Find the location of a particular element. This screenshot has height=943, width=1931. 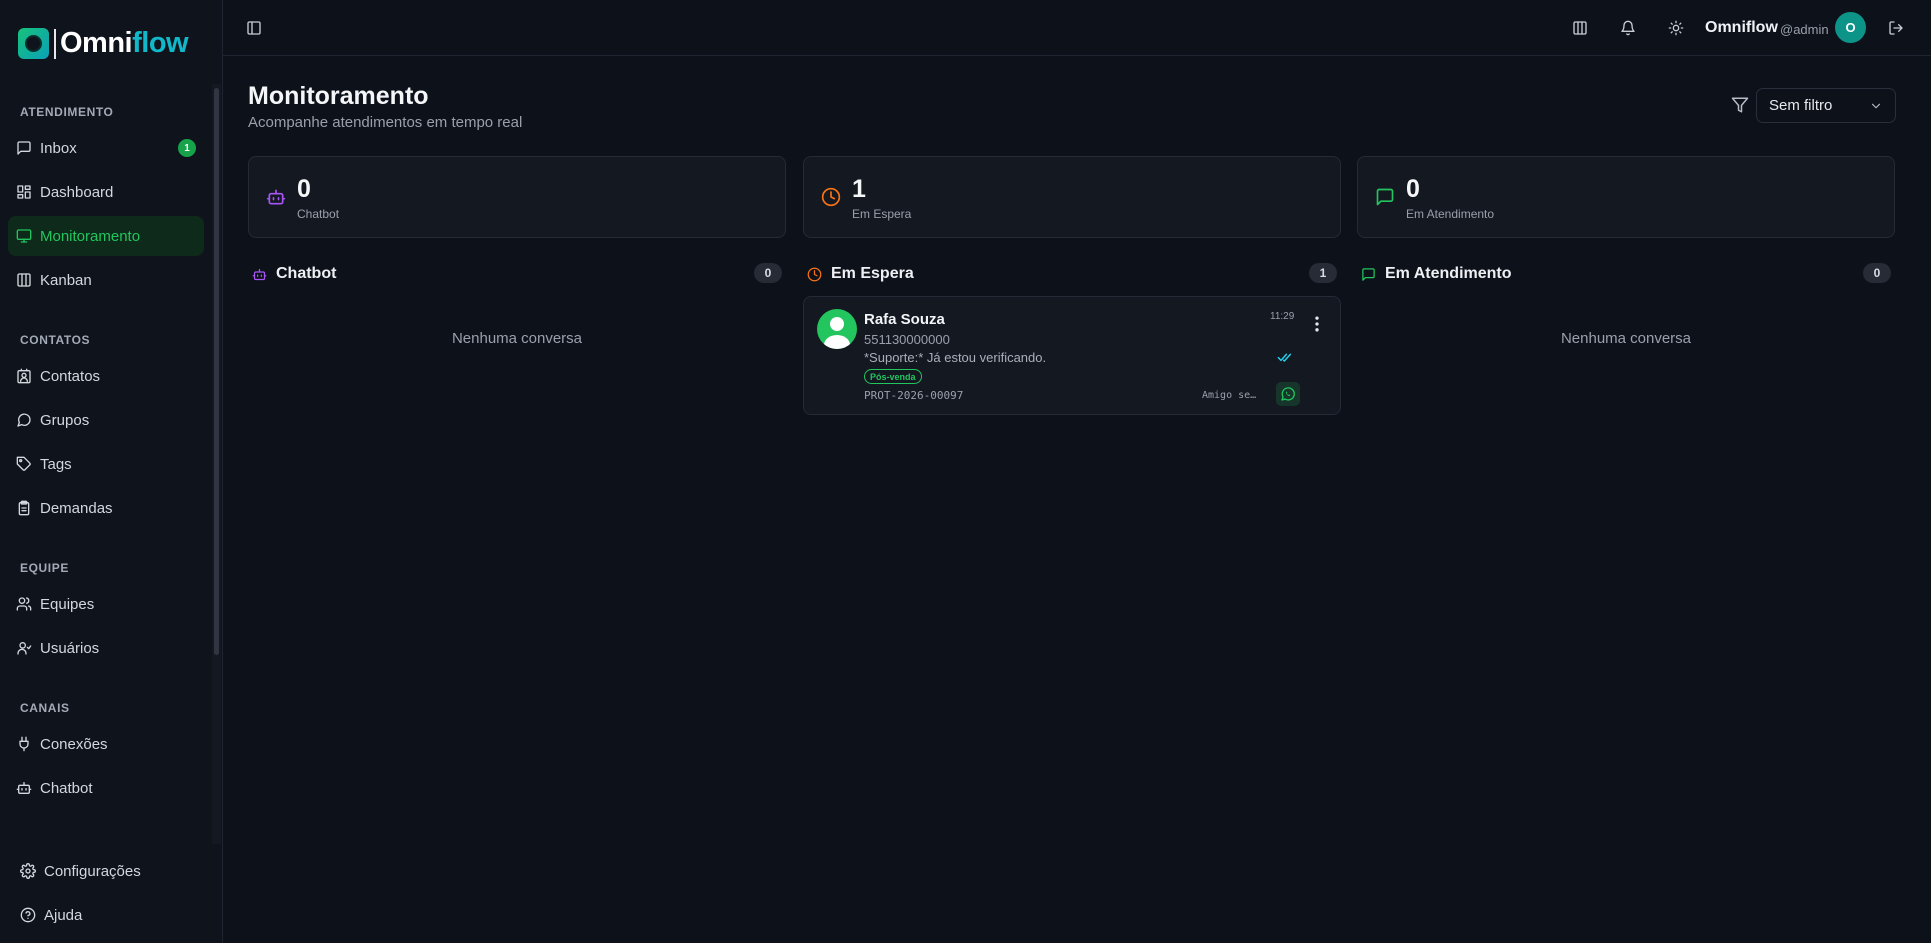

last-message: *Suporte:* Já estou verificando. is located at coordinates (955, 357).